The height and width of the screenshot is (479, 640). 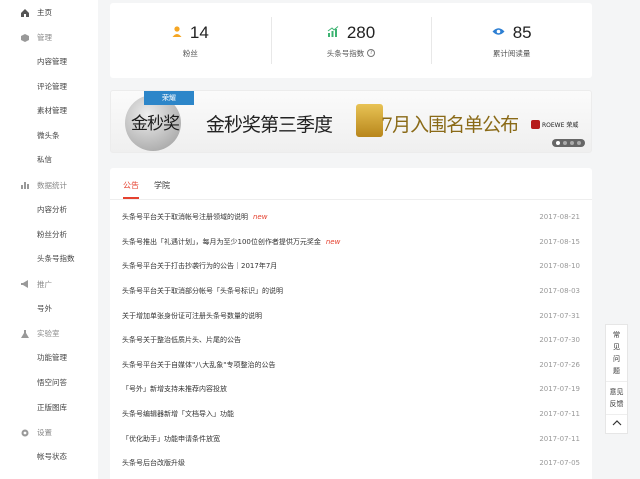 What do you see at coordinates (49, 37) in the screenshot?
I see `sidebar-section-manage: 管理` at bounding box center [49, 37].